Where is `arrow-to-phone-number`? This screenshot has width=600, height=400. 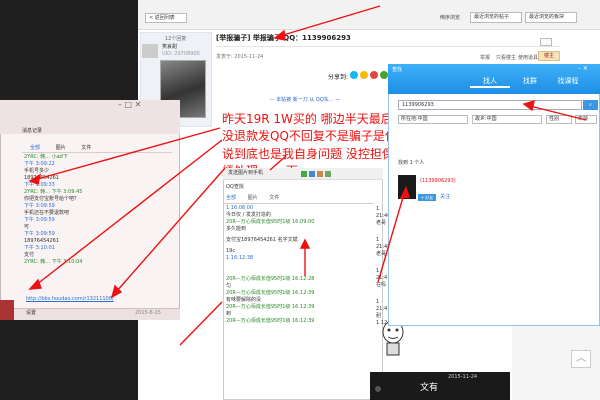 arrow-to-phone-number is located at coordinates (127, 154).